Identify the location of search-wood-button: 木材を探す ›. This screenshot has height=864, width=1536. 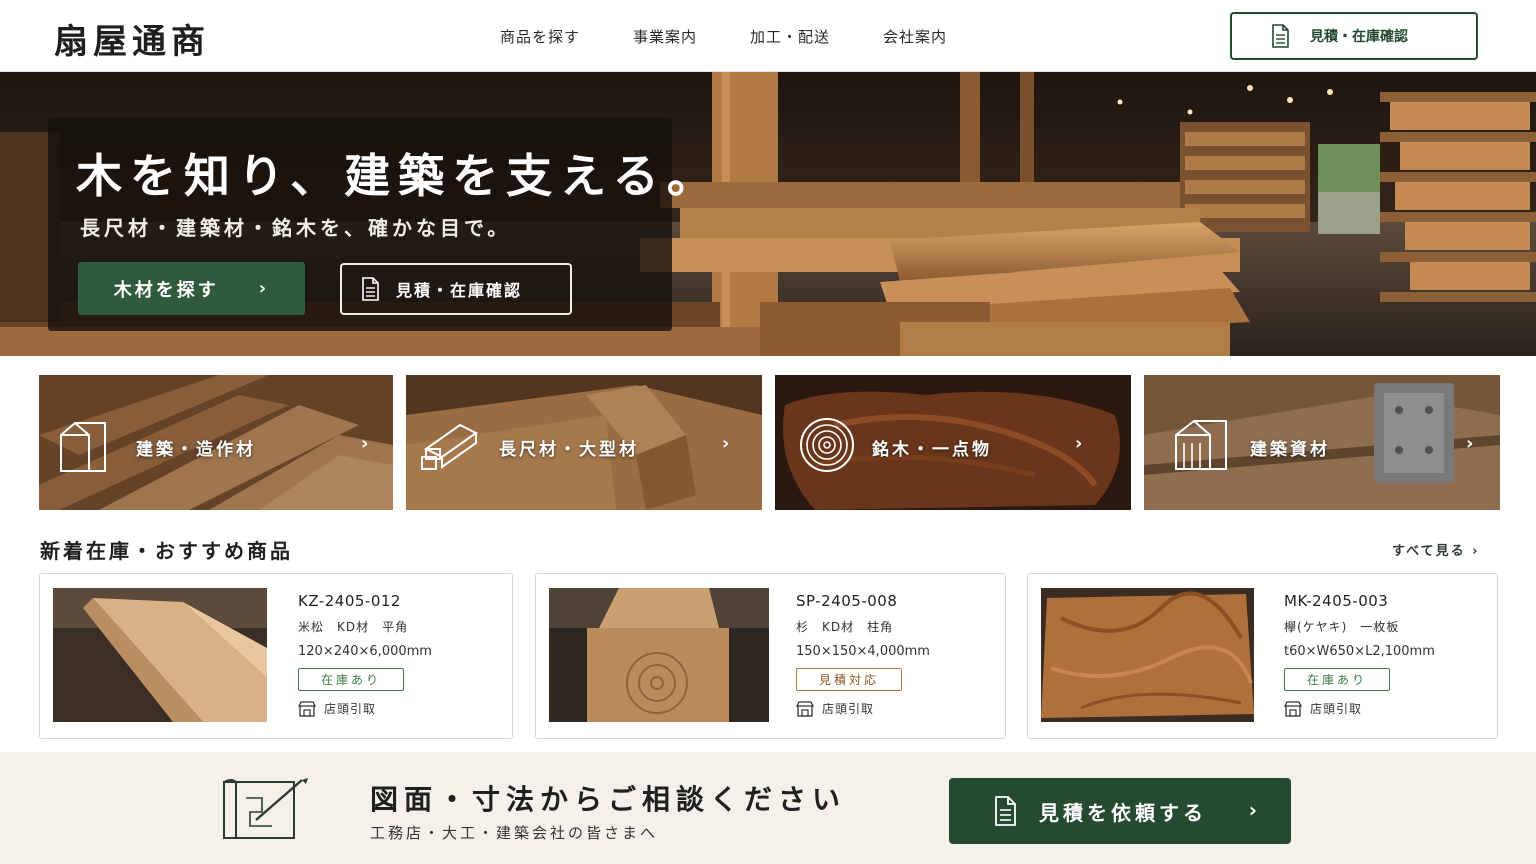
(191, 288).